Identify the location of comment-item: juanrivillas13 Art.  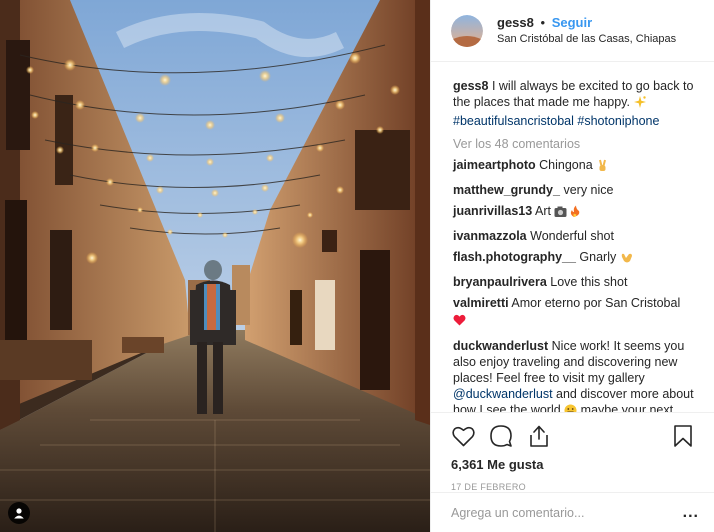
(574, 212).